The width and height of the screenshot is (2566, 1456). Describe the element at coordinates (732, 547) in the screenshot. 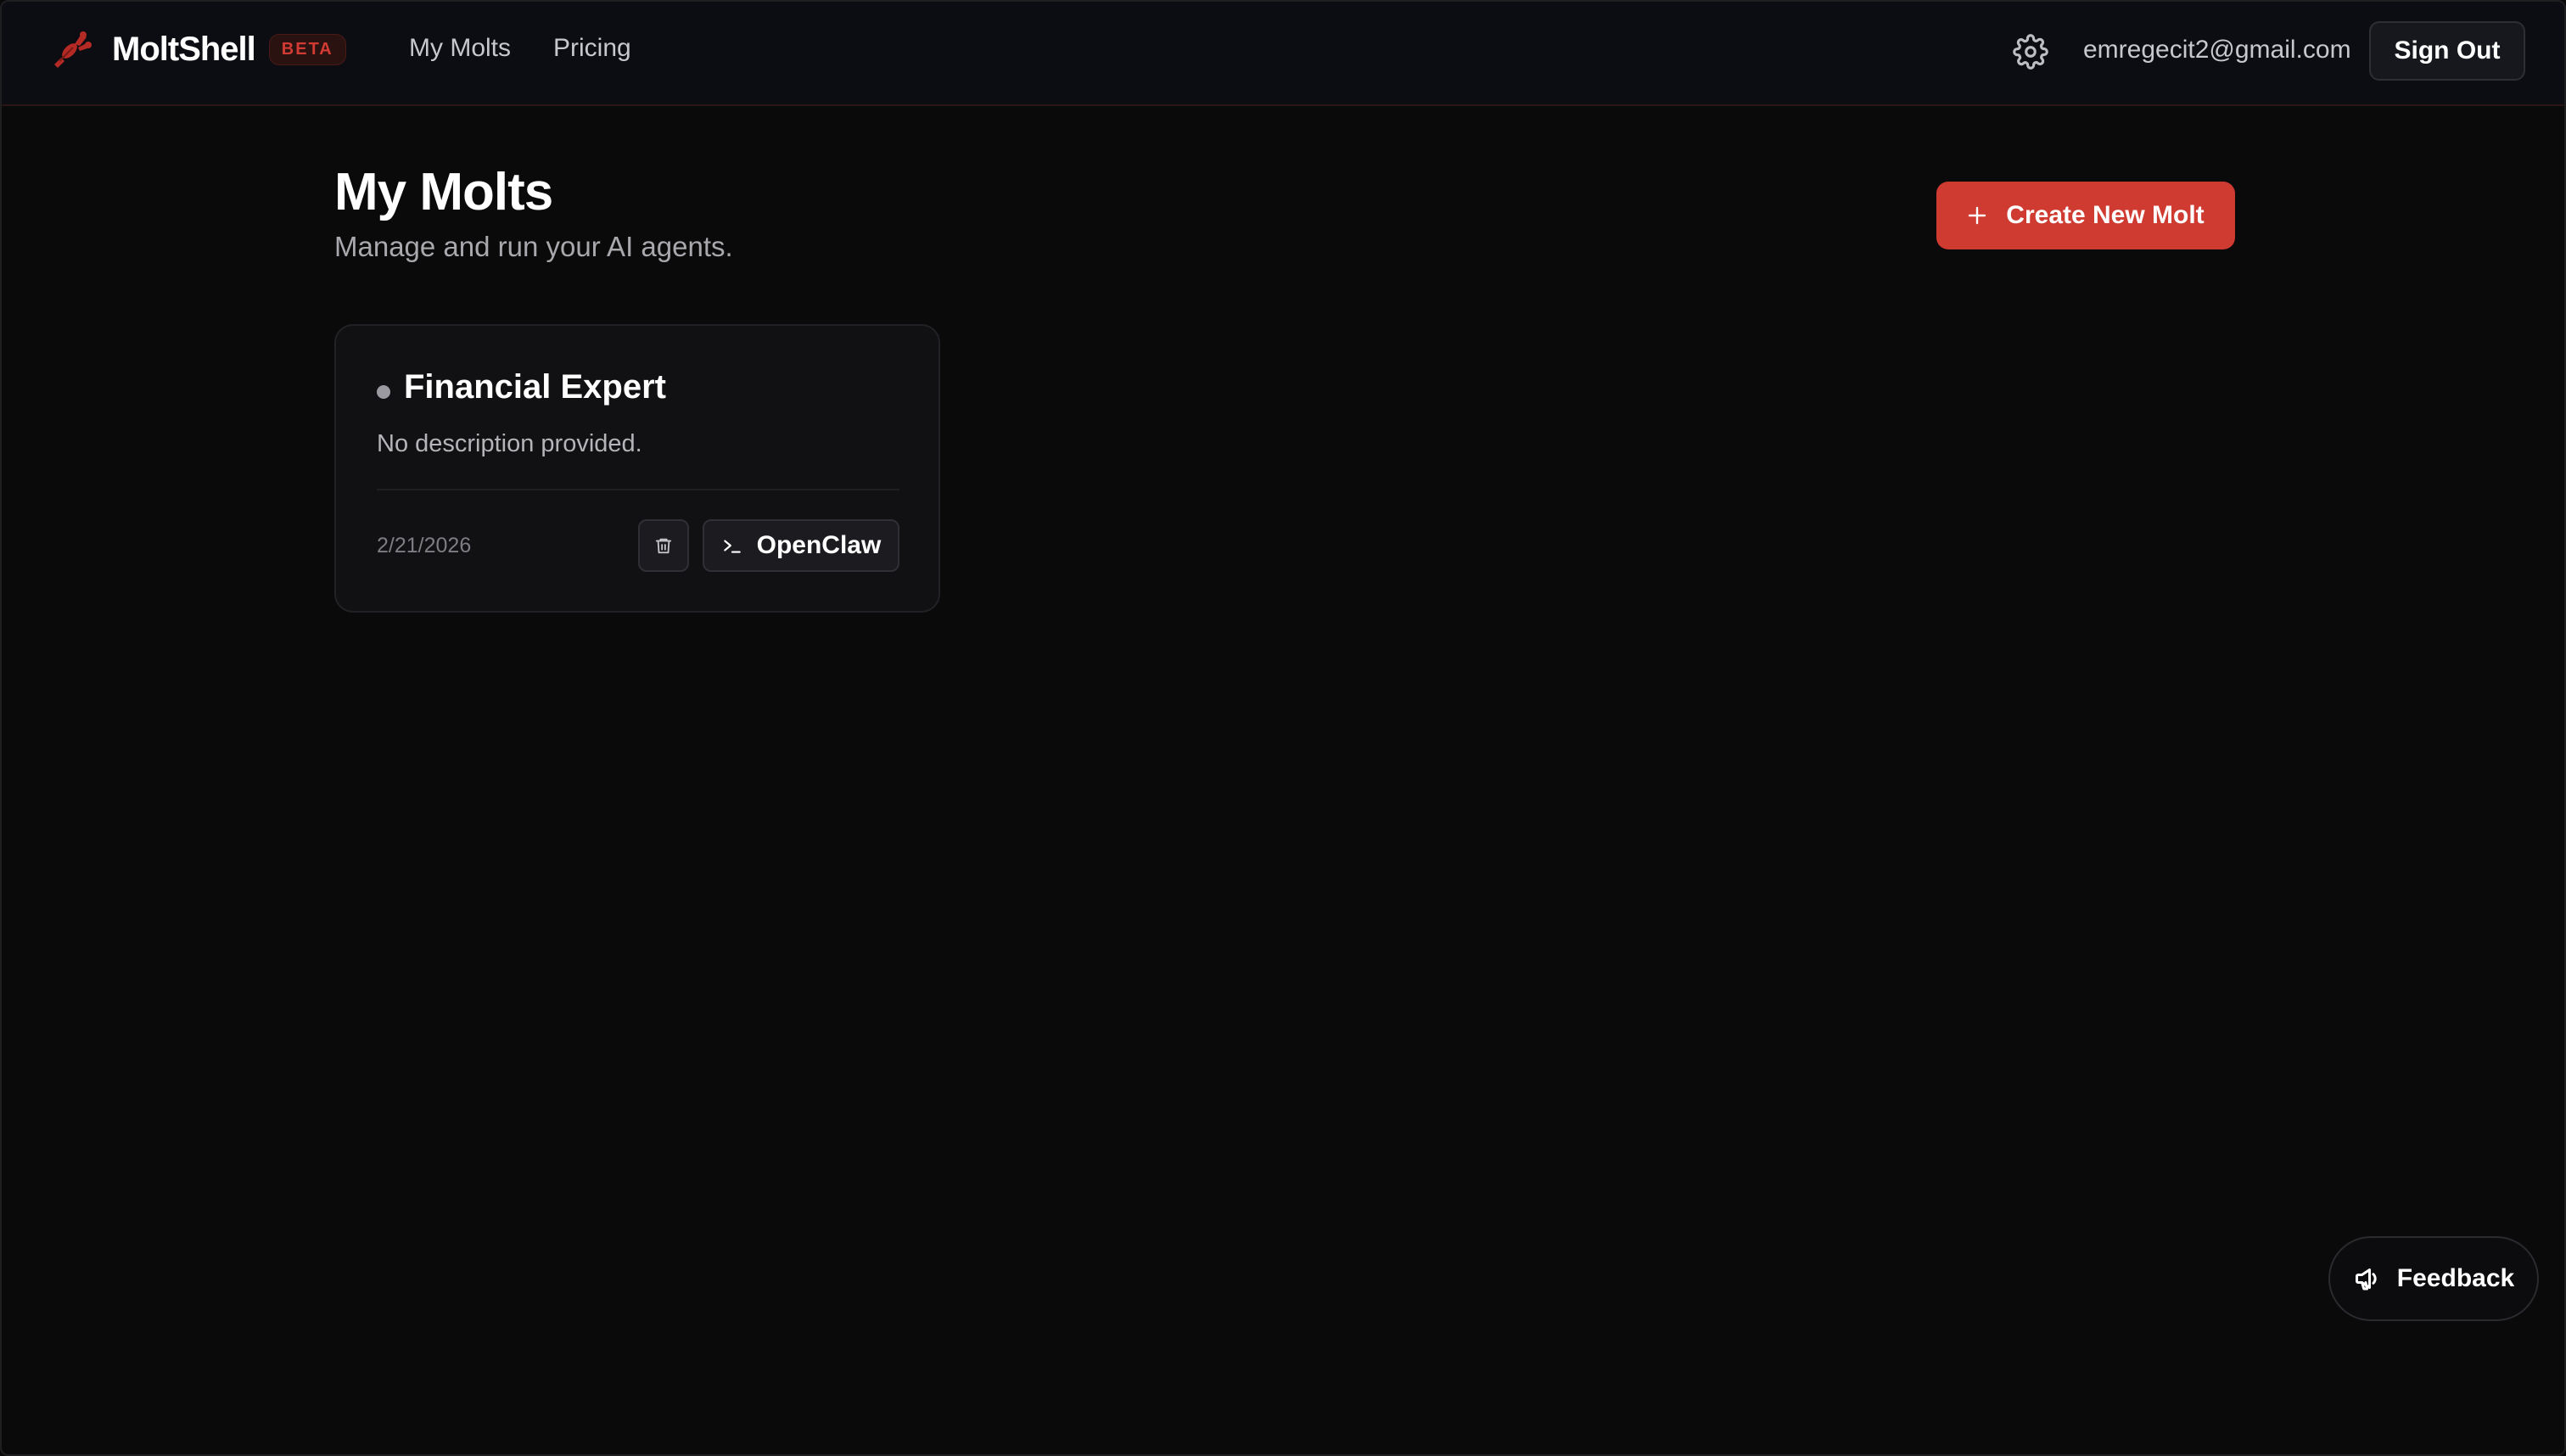

I see `terminal-icon` at that location.